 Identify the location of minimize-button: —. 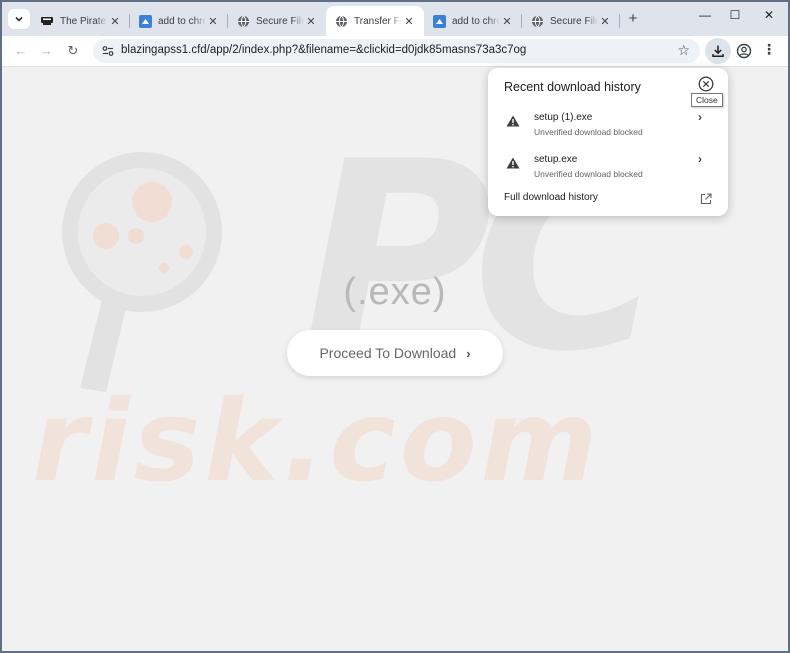
(705, 15).